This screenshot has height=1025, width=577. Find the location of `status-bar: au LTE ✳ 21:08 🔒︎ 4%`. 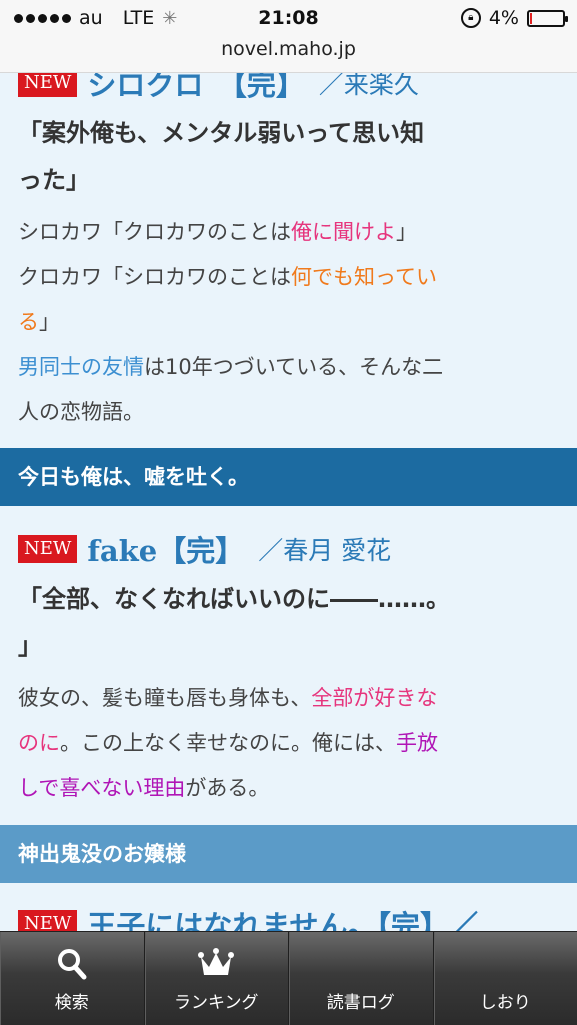

status-bar: au LTE ✳ 21:08 🔒︎ 4% is located at coordinates (288, 18).